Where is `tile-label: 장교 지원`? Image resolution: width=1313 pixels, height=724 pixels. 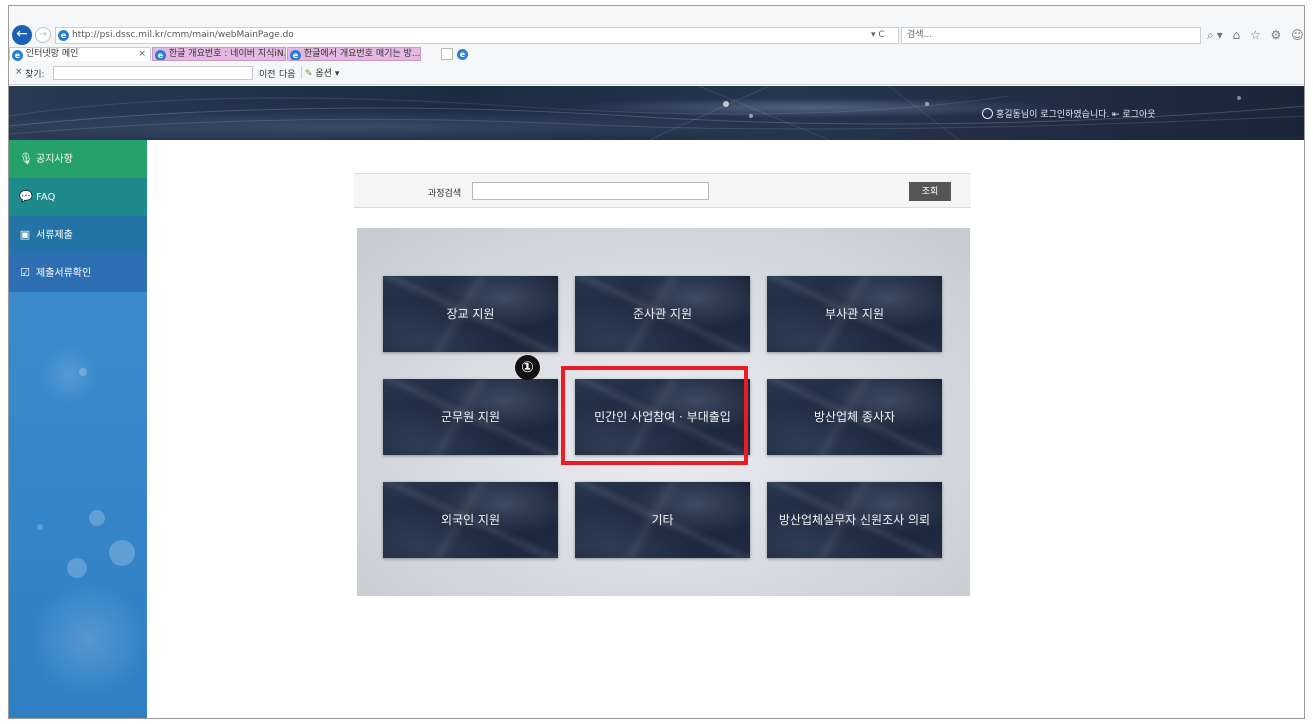
tile-label: 장교 지원 is located at coordinates (470, 314).